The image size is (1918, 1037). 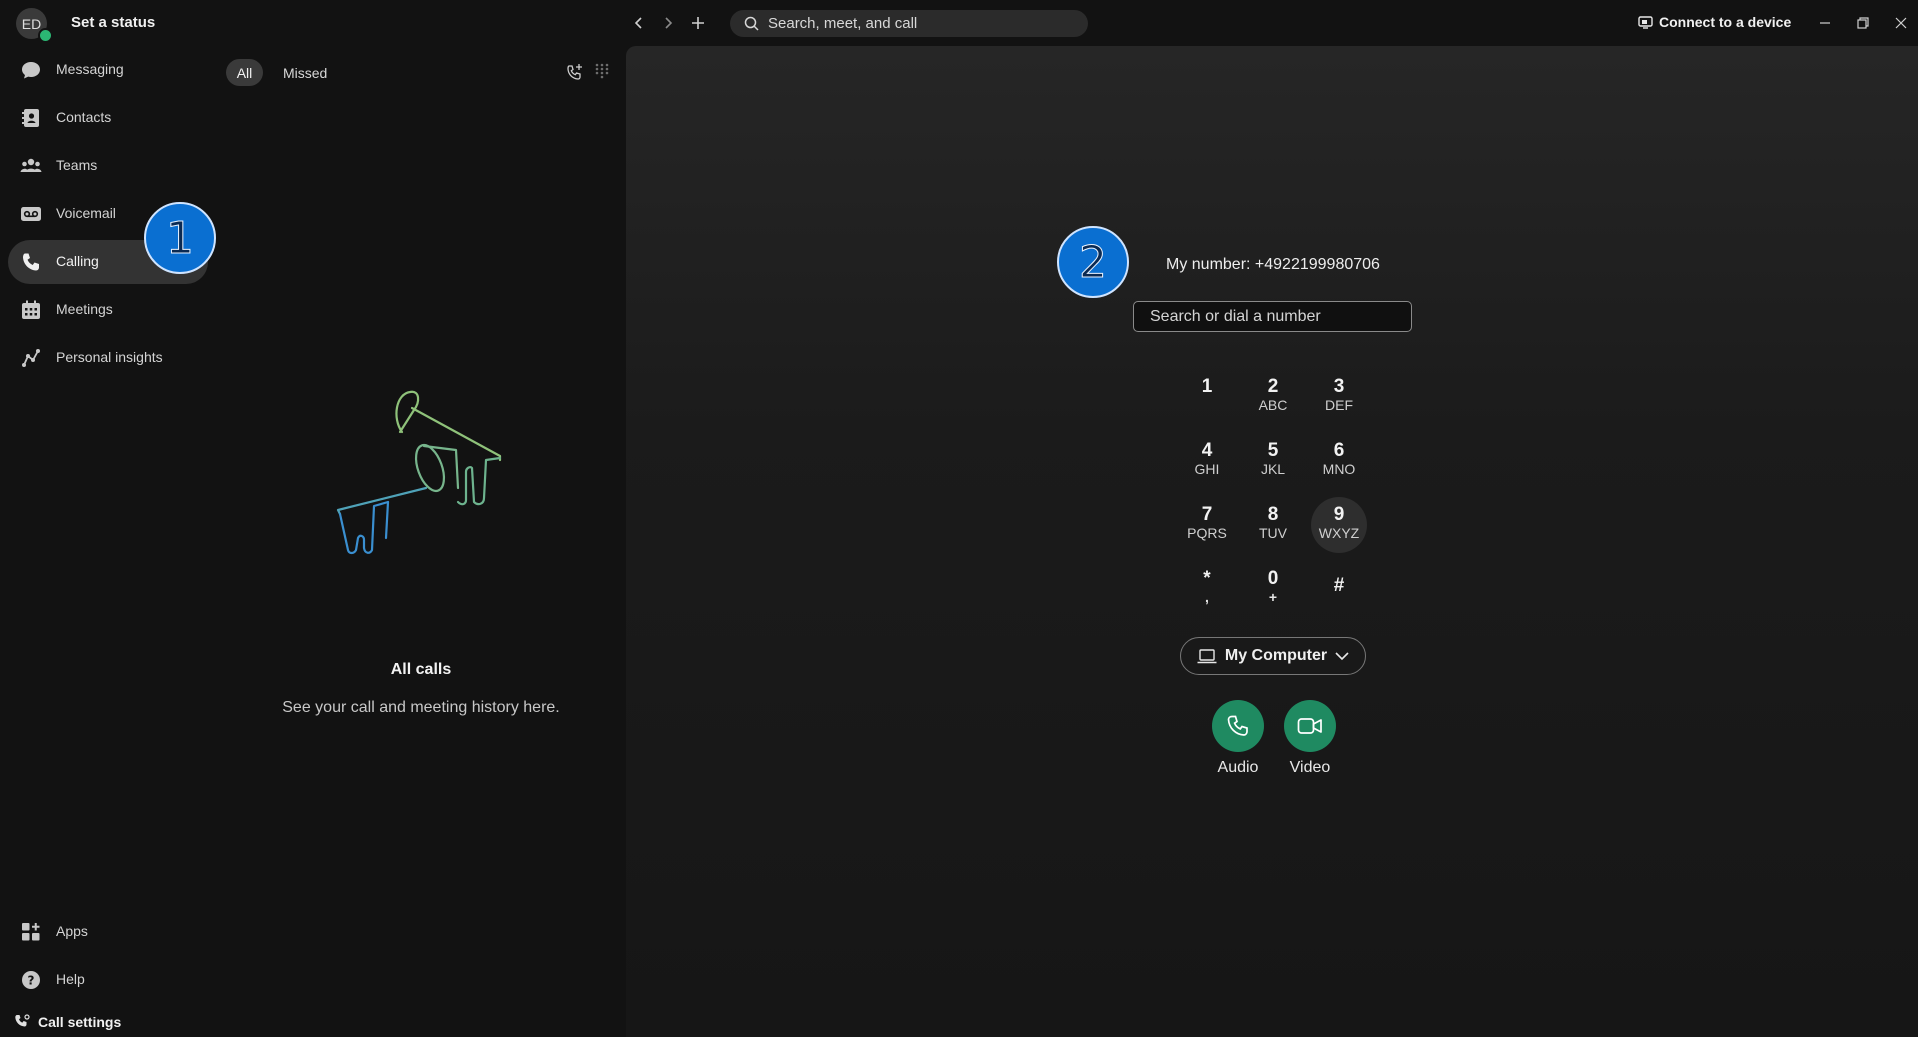 What do you see at coordinates (1339, 533) in the screenshot?
I see `dial-key-letters: WXYZ` at bounding box center [1339, 533].